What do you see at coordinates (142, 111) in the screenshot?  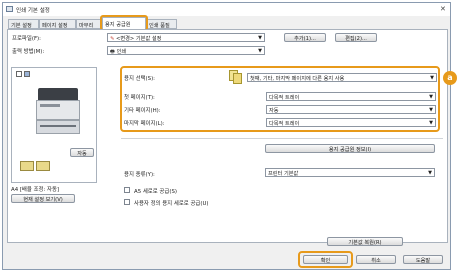 I see `other-pages-label: 기타 페이지(H):` at bounding box center [142, 111].